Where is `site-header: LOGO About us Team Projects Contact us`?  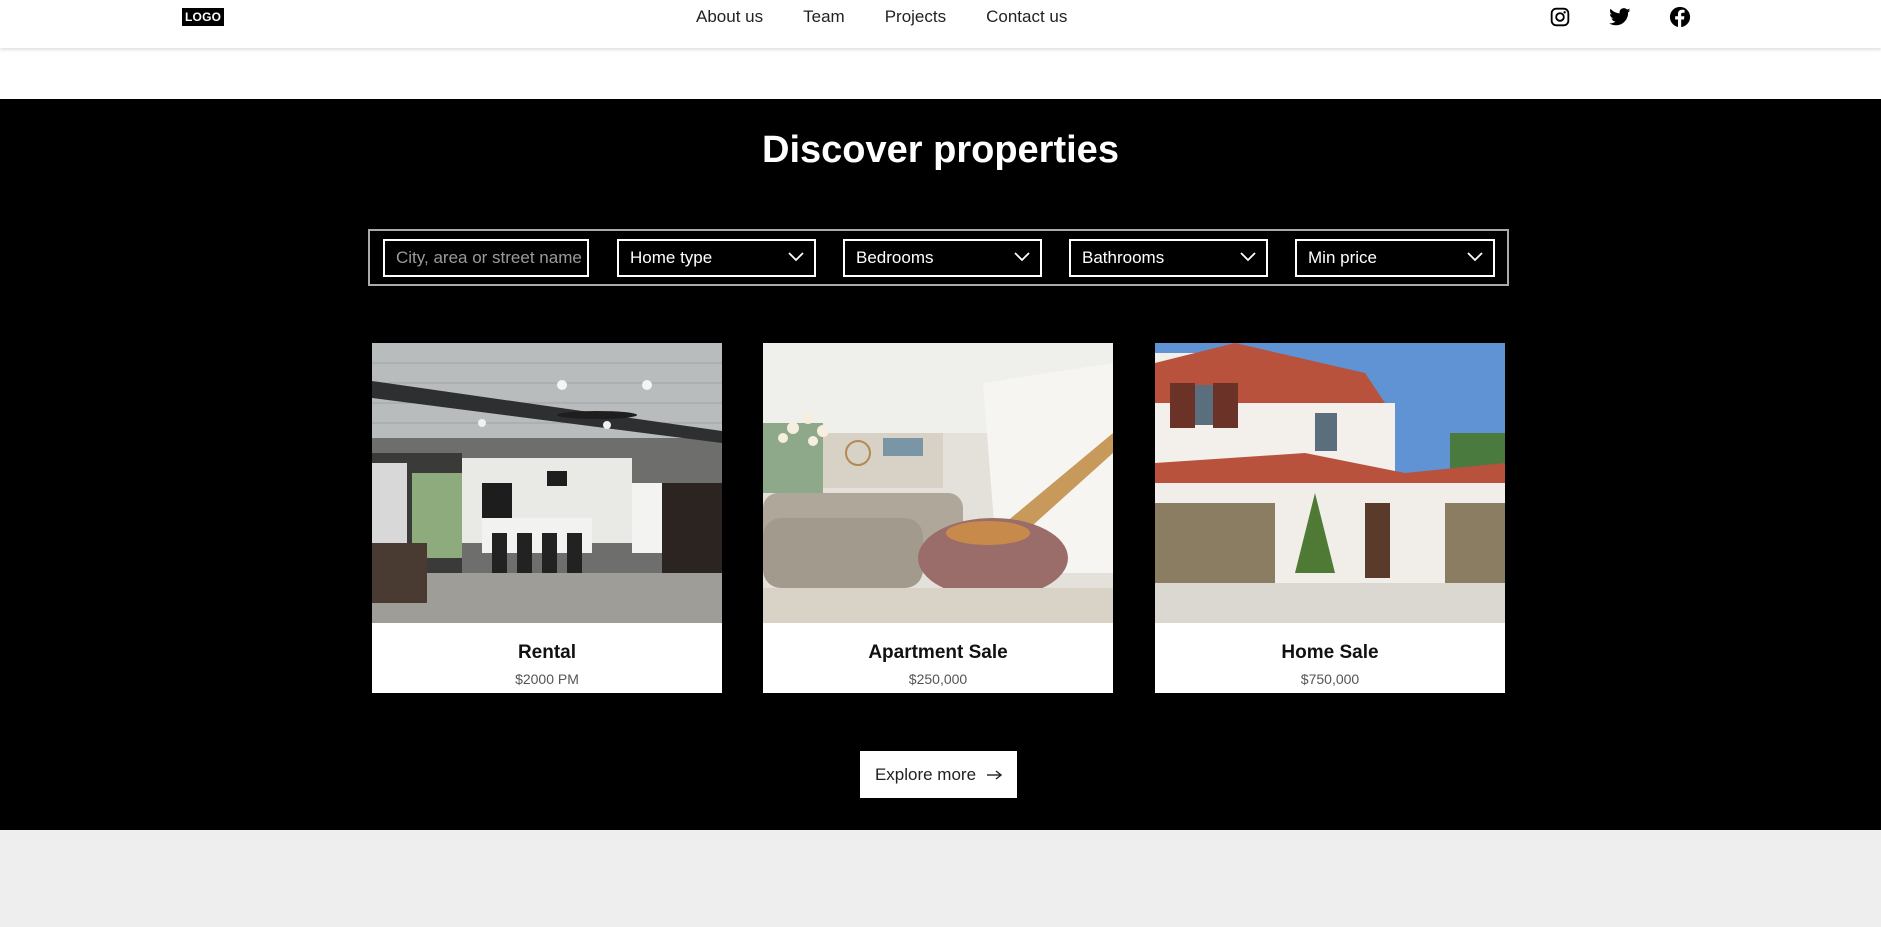 site-header: LOGO About us Team Projects Contact us is located at coordinates (940, 24).